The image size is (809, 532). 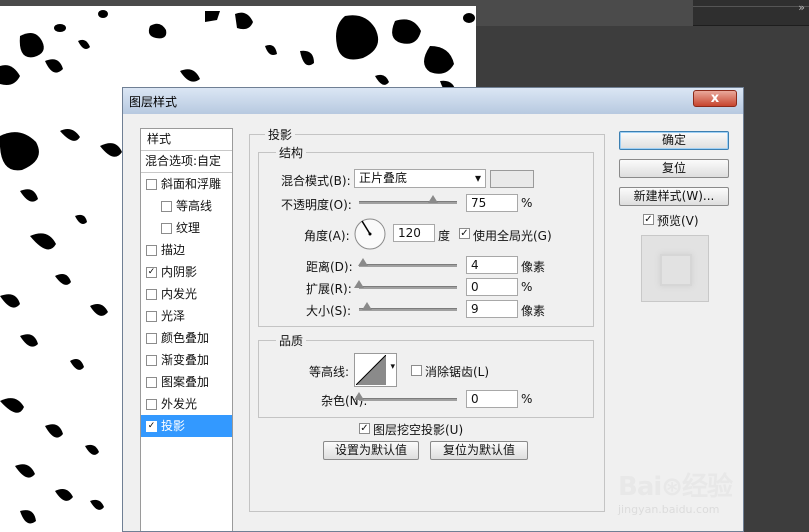 I want to click on style-item: 图案叠加, so click(x=186, y=382).